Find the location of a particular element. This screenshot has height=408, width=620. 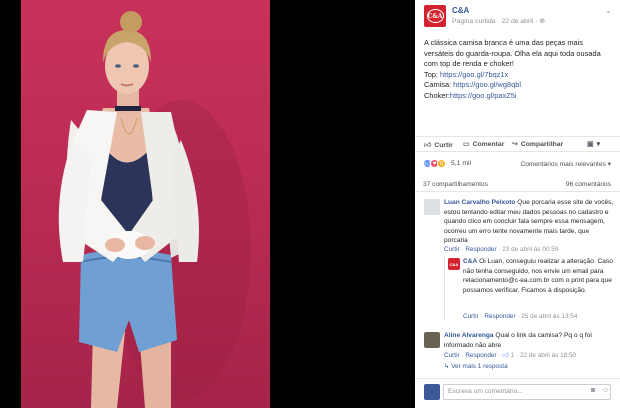

caption-link: https://goo.gl/paxZ5i is located at coordinates (483, 95).